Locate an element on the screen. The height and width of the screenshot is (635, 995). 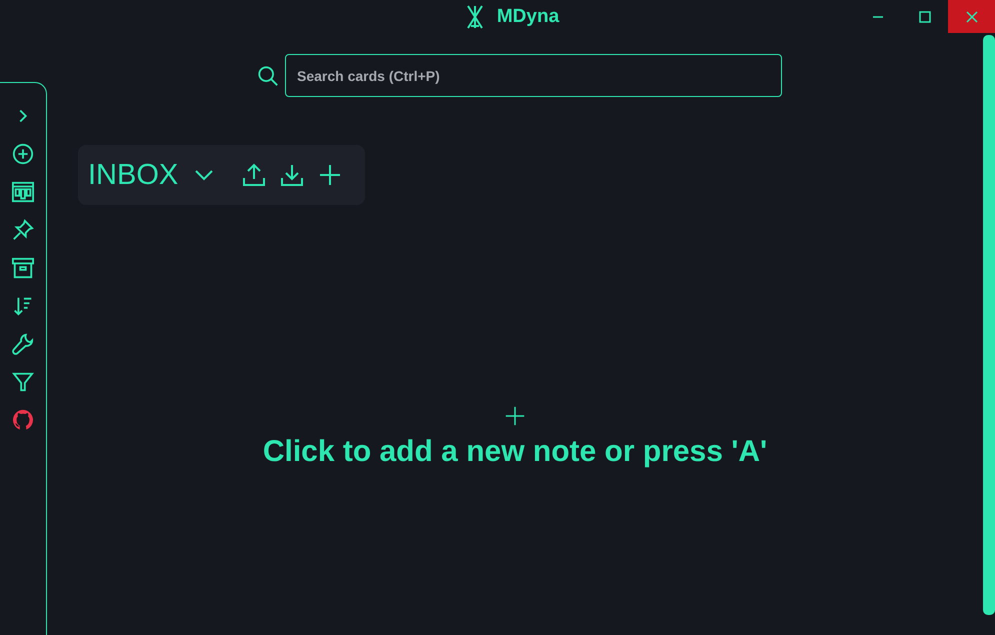
download-icon is located at coordinates (292, 175).